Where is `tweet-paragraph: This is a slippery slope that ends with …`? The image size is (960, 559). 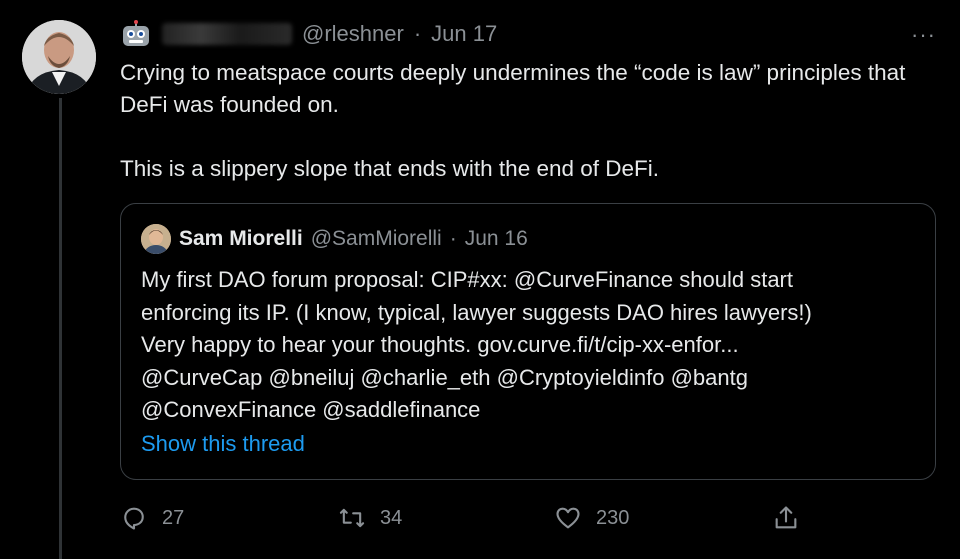 tweet-paragraph: This is a slippery slope that ends with … is located at coordinates (390, 168).